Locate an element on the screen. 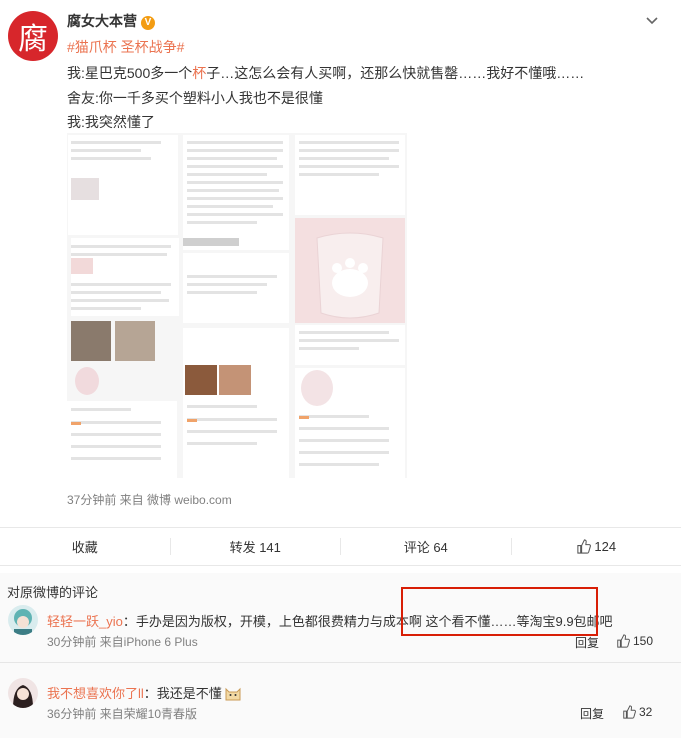  like-count: 124 is located at coordinates (605, 546).